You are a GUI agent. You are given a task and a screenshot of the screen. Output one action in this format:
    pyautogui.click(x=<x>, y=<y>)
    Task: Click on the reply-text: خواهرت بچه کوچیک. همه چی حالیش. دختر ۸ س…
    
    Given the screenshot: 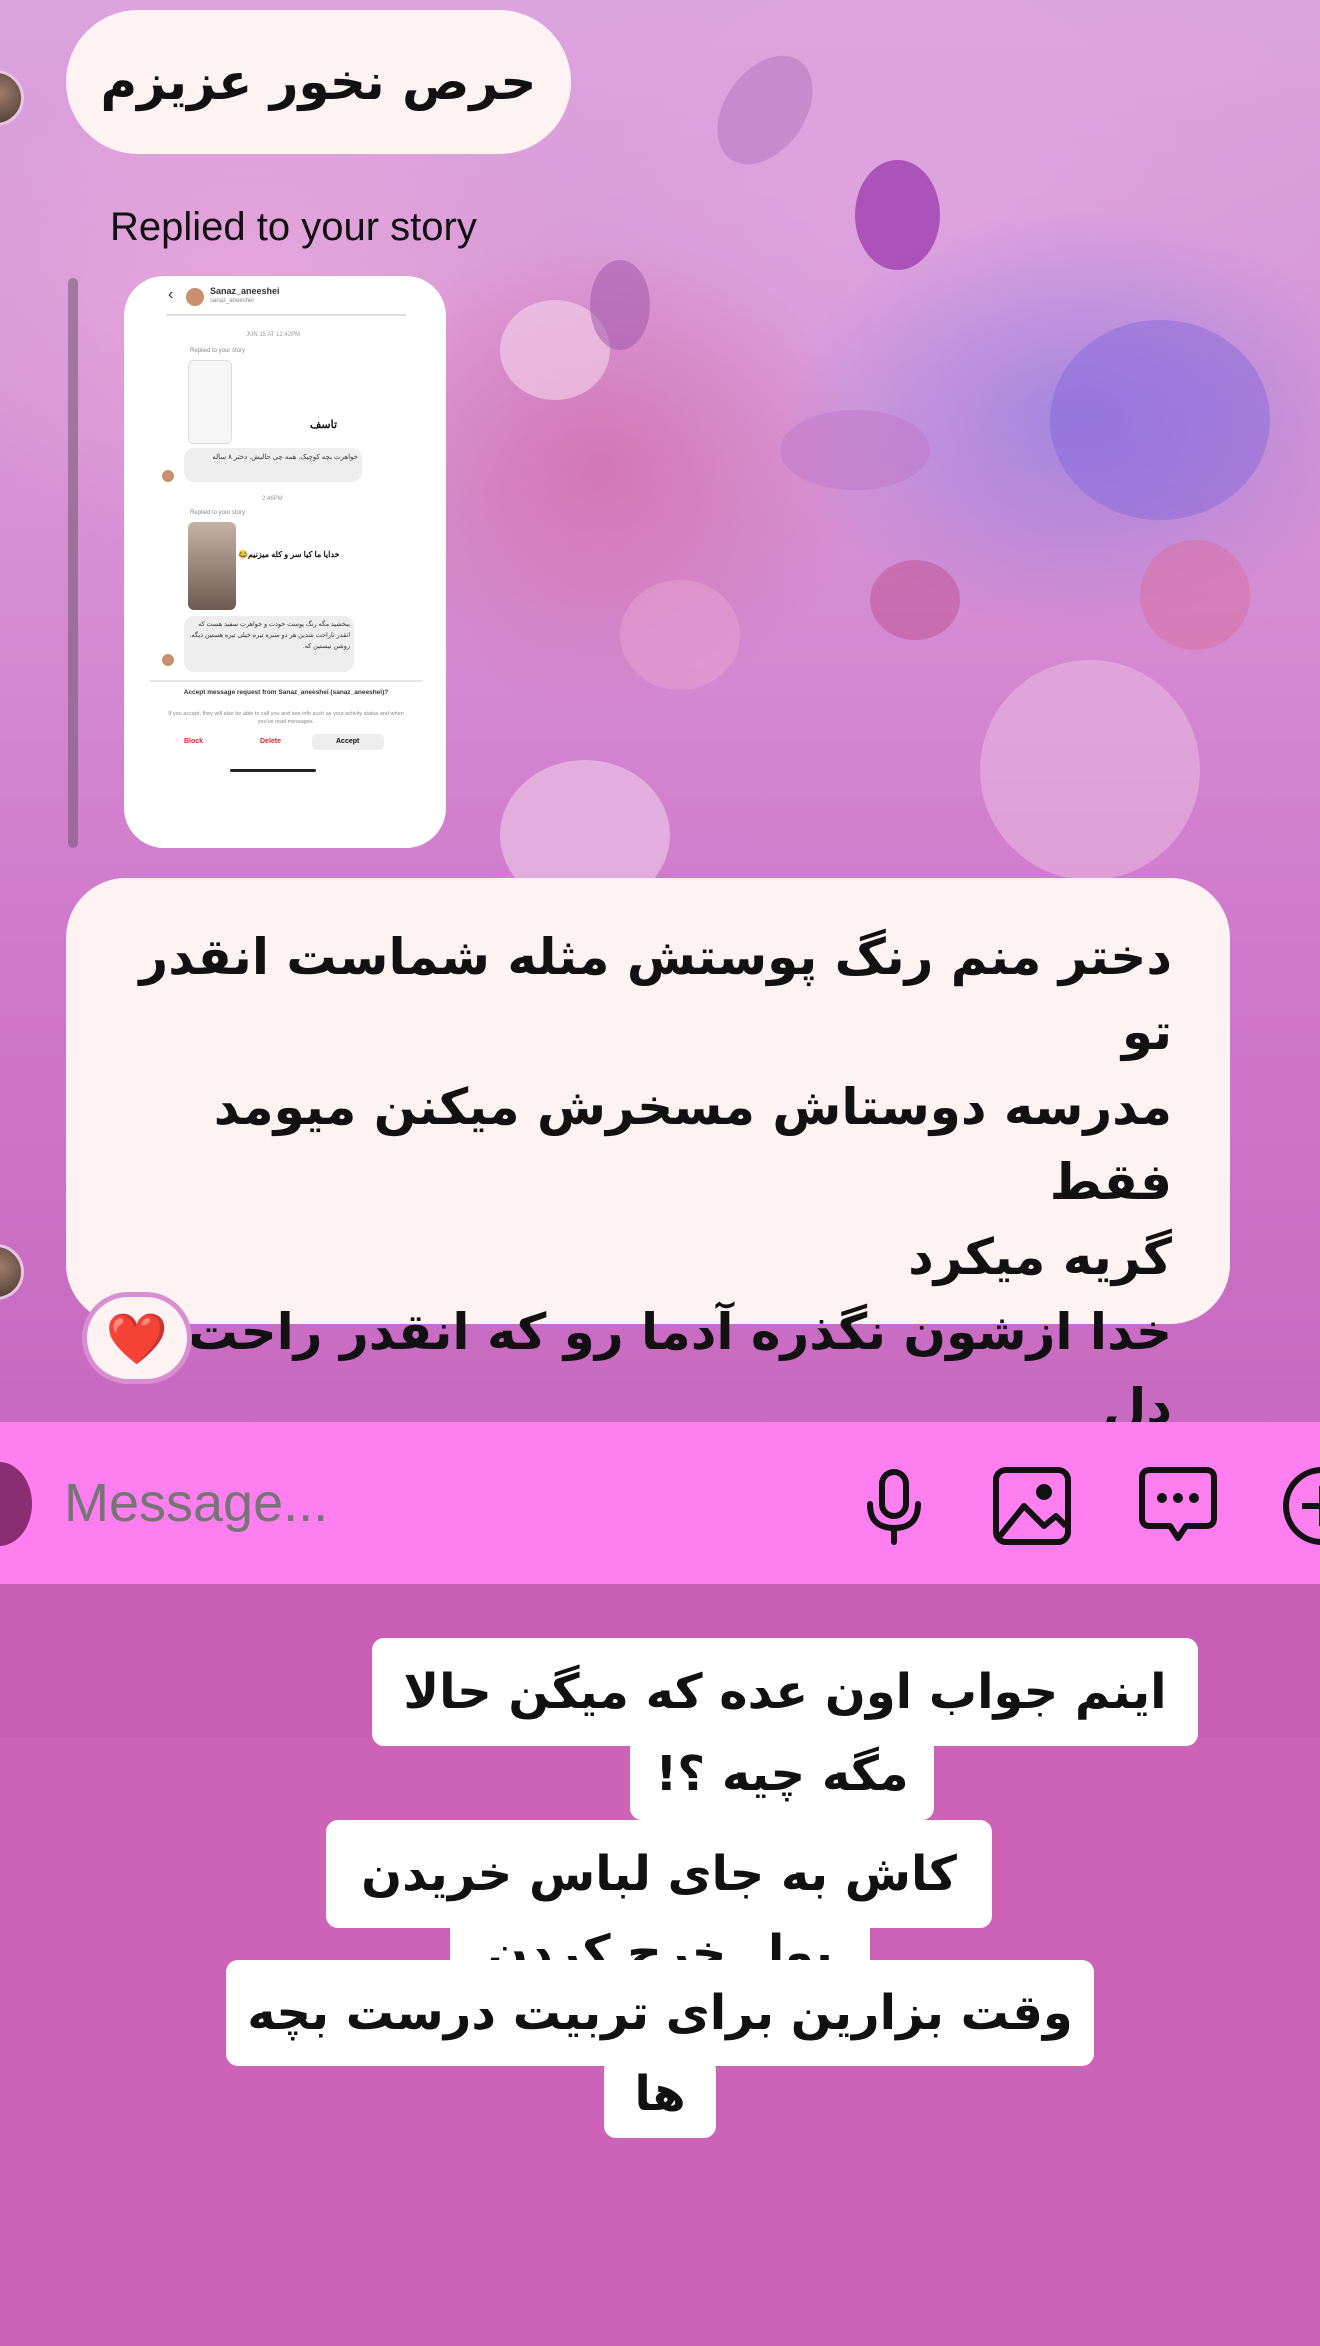 What is the action you would take?
    pyautogui.click(x=285, y=457)
    